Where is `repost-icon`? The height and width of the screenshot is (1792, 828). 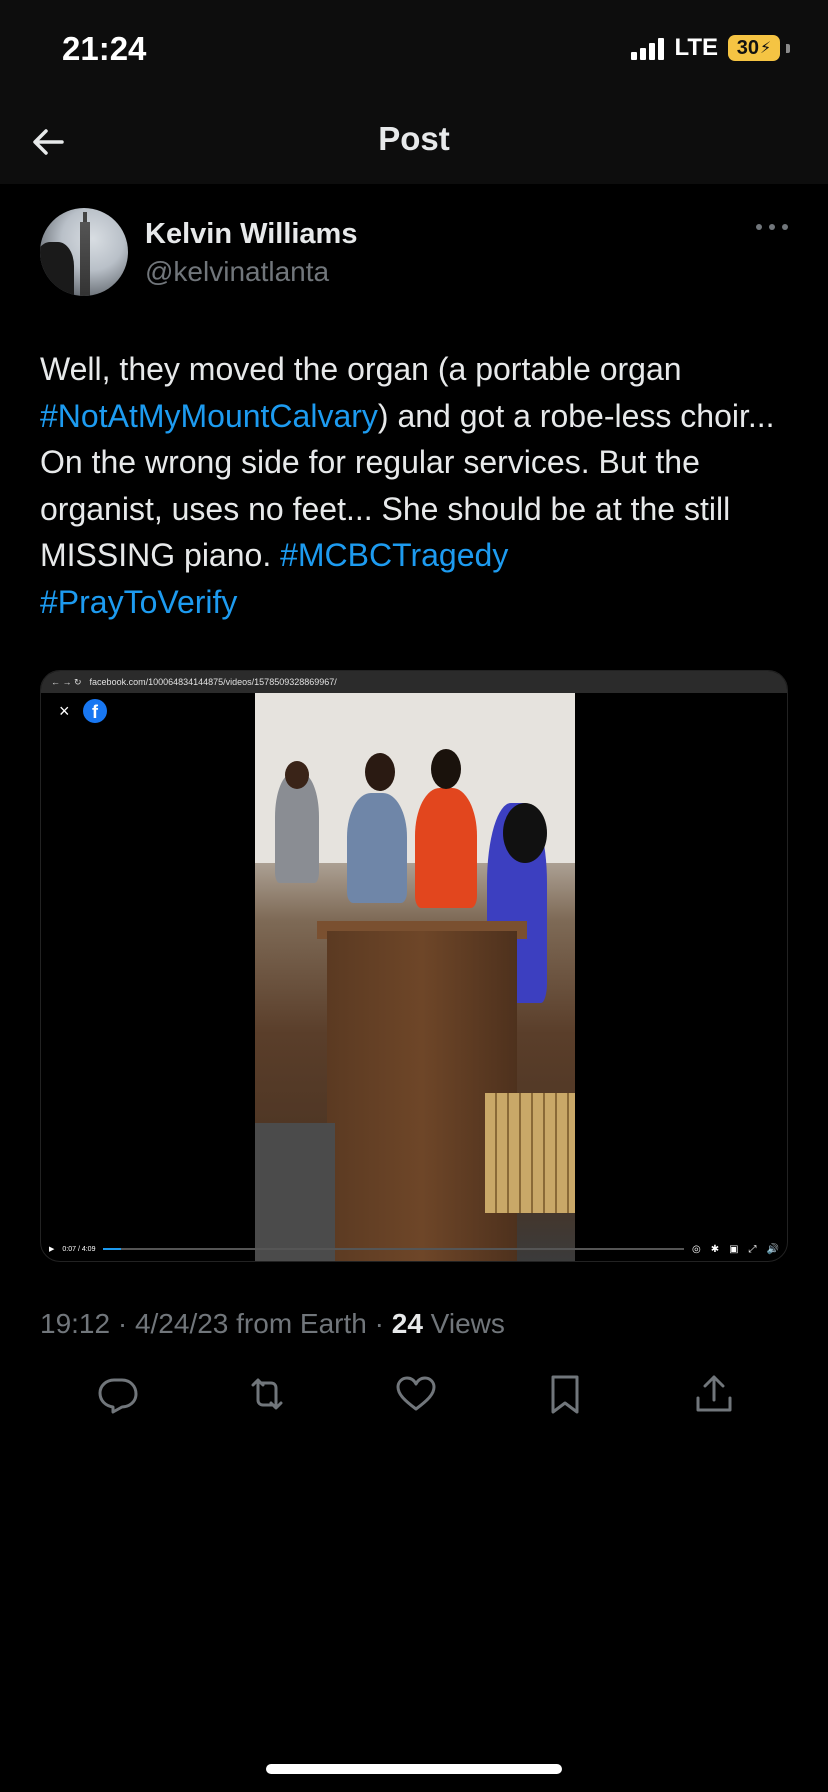 repost-icon is located at coordinates (267, 1394).